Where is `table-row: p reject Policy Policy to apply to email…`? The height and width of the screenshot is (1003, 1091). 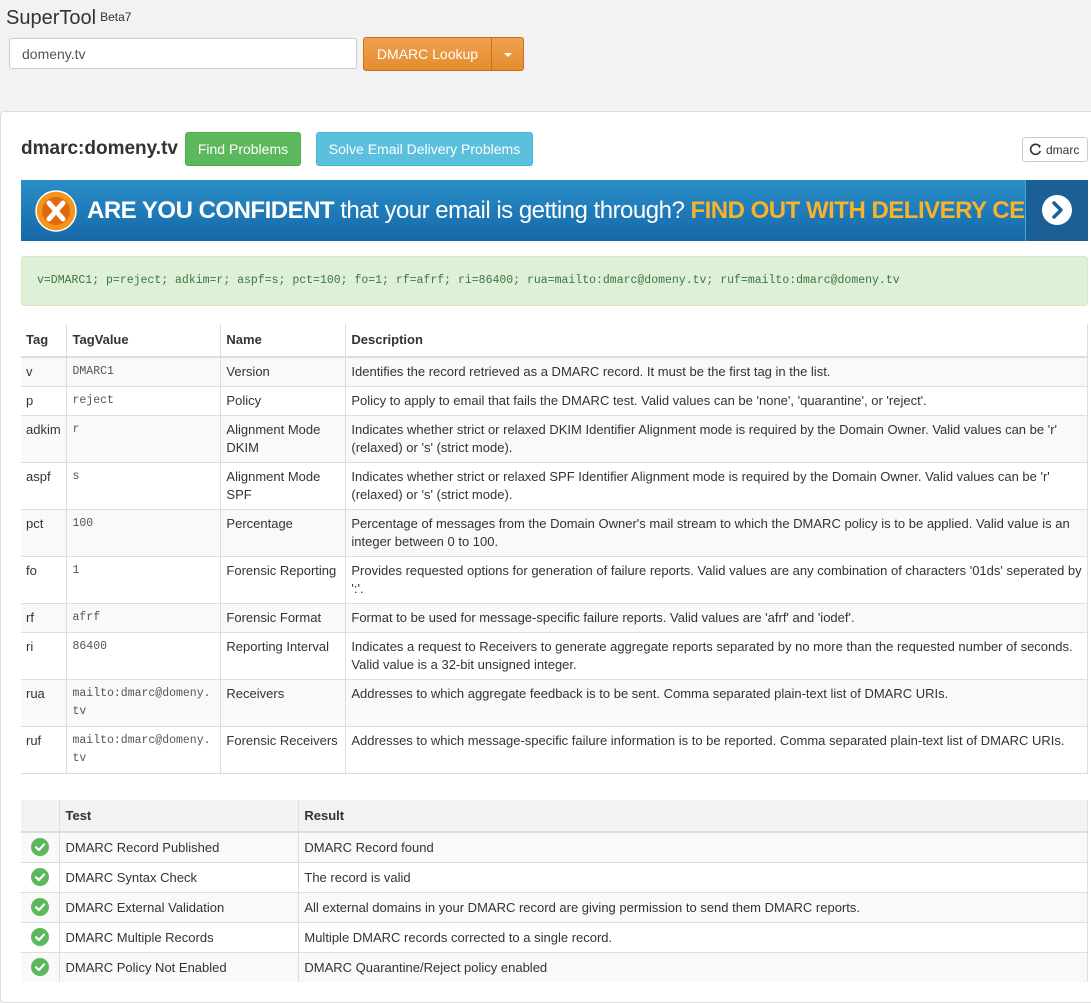 table-row: p reject Policy Policy to apply to email… is located at coordinates (554, 401).